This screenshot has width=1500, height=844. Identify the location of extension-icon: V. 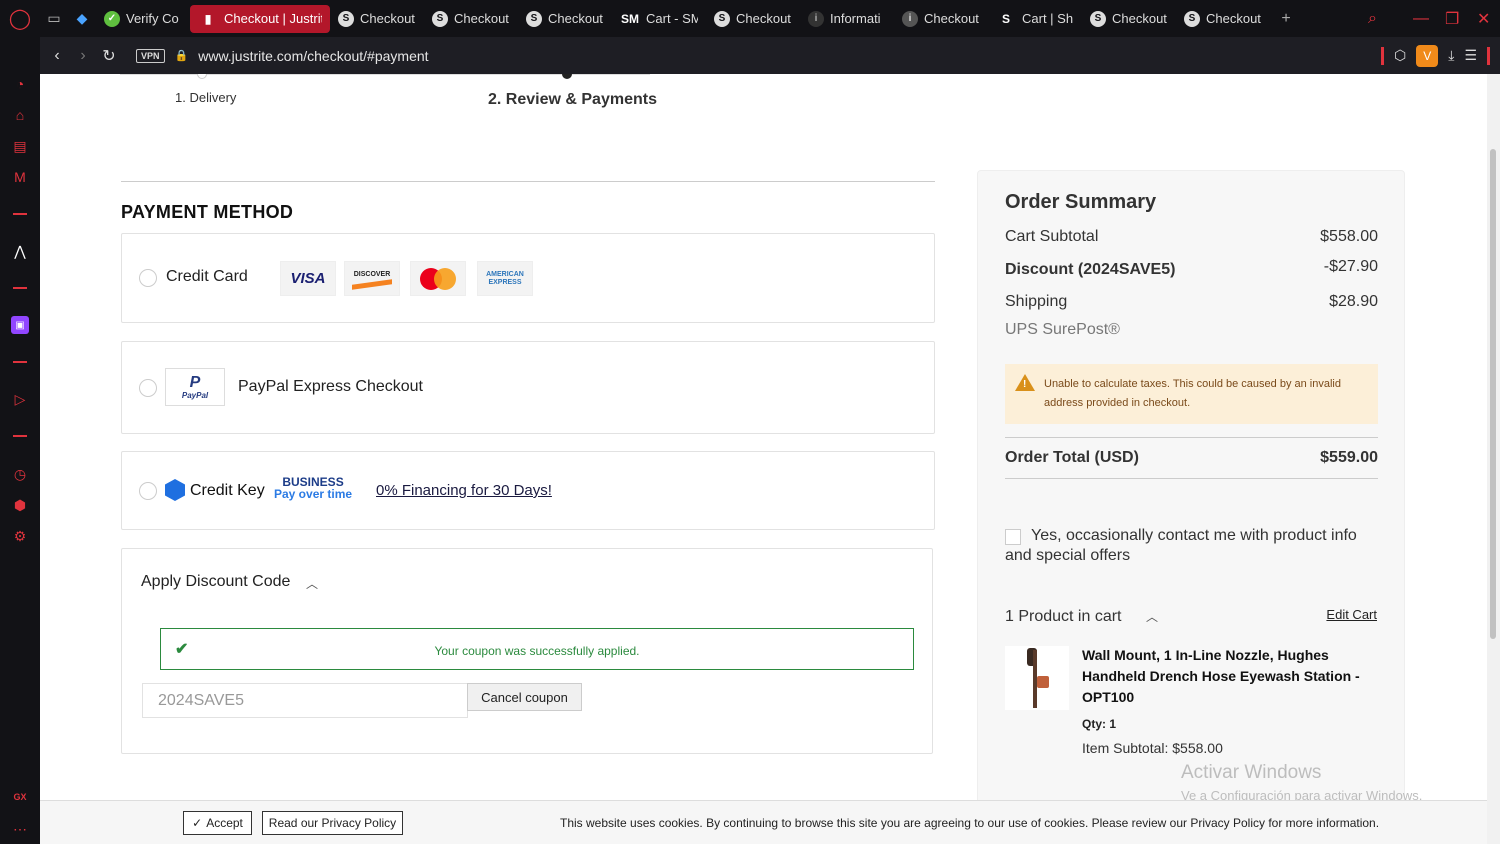
(1427, 55).